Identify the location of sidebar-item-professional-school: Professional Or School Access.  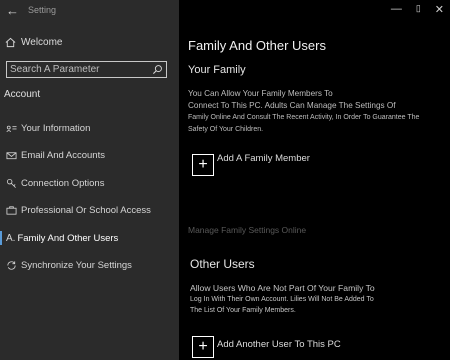
(89, 210).